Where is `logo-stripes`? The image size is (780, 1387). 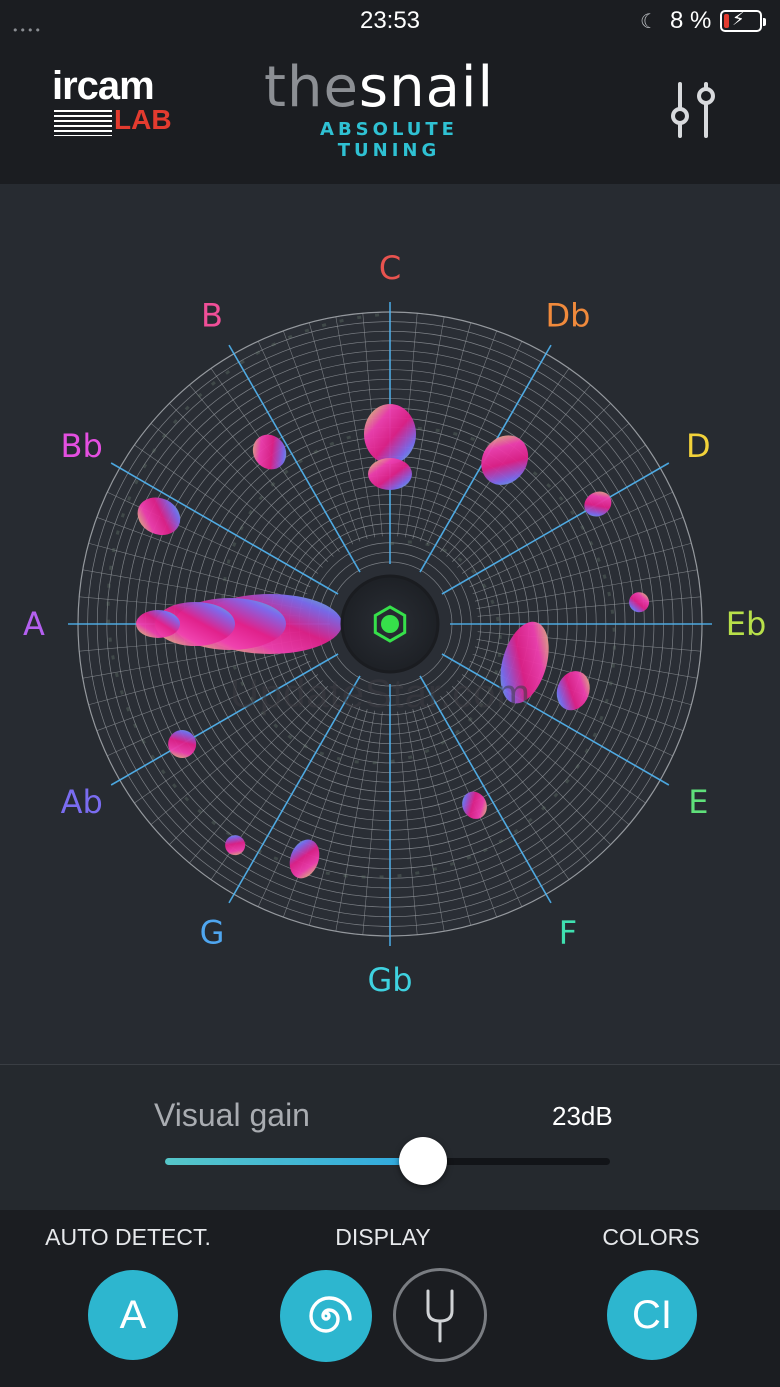 logo-stripes is located at coordinates (83, 123).